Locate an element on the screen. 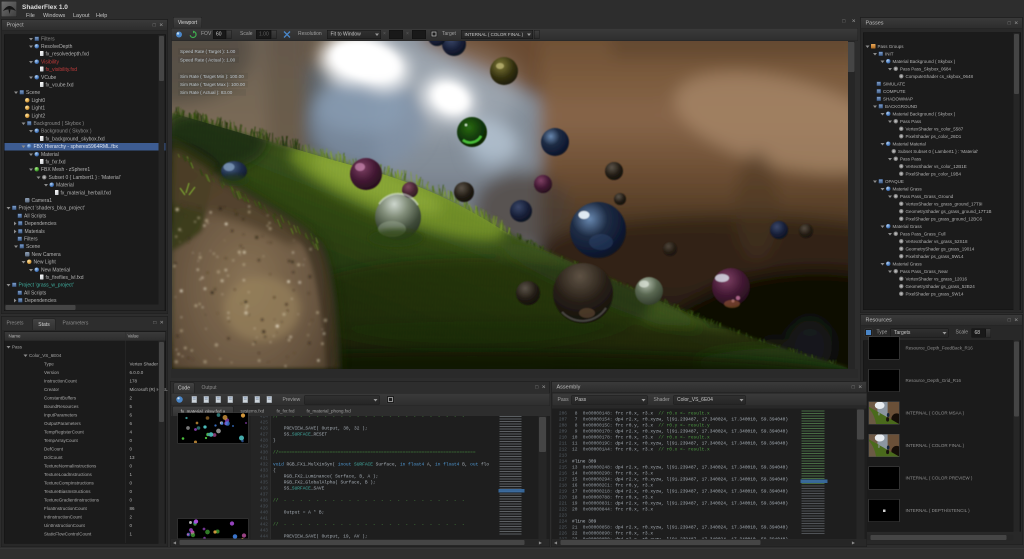 This screenshot has height=559, width=1024. svg-text:Sim Rate ( Target Min ): 100.: Sim Rate ( Target Min ): 100.00 is located at coordinates (212, 76).